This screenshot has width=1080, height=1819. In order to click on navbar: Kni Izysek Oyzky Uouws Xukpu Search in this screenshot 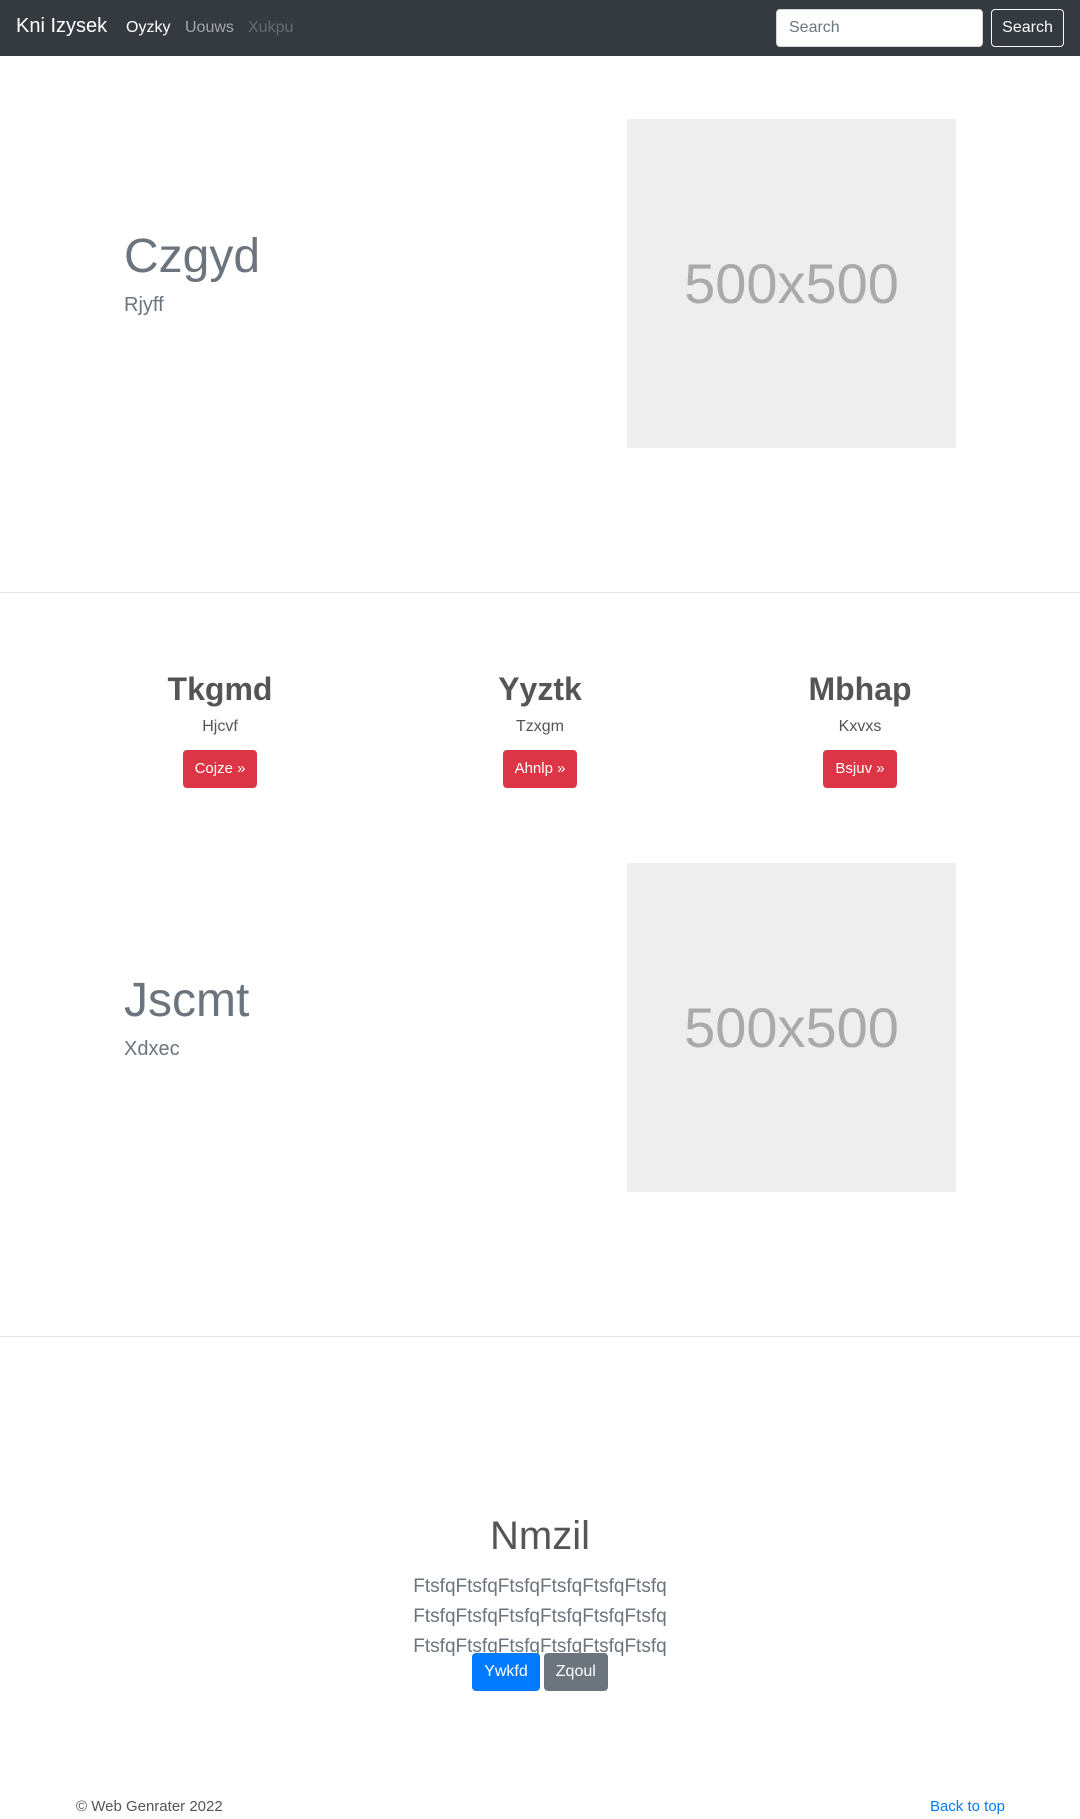, I will do `click(540, 28)`.